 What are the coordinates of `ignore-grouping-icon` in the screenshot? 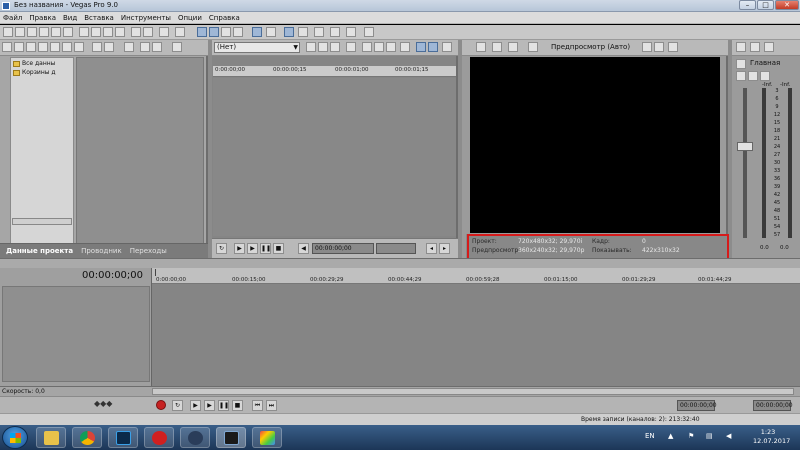 It's located at (289, 32).